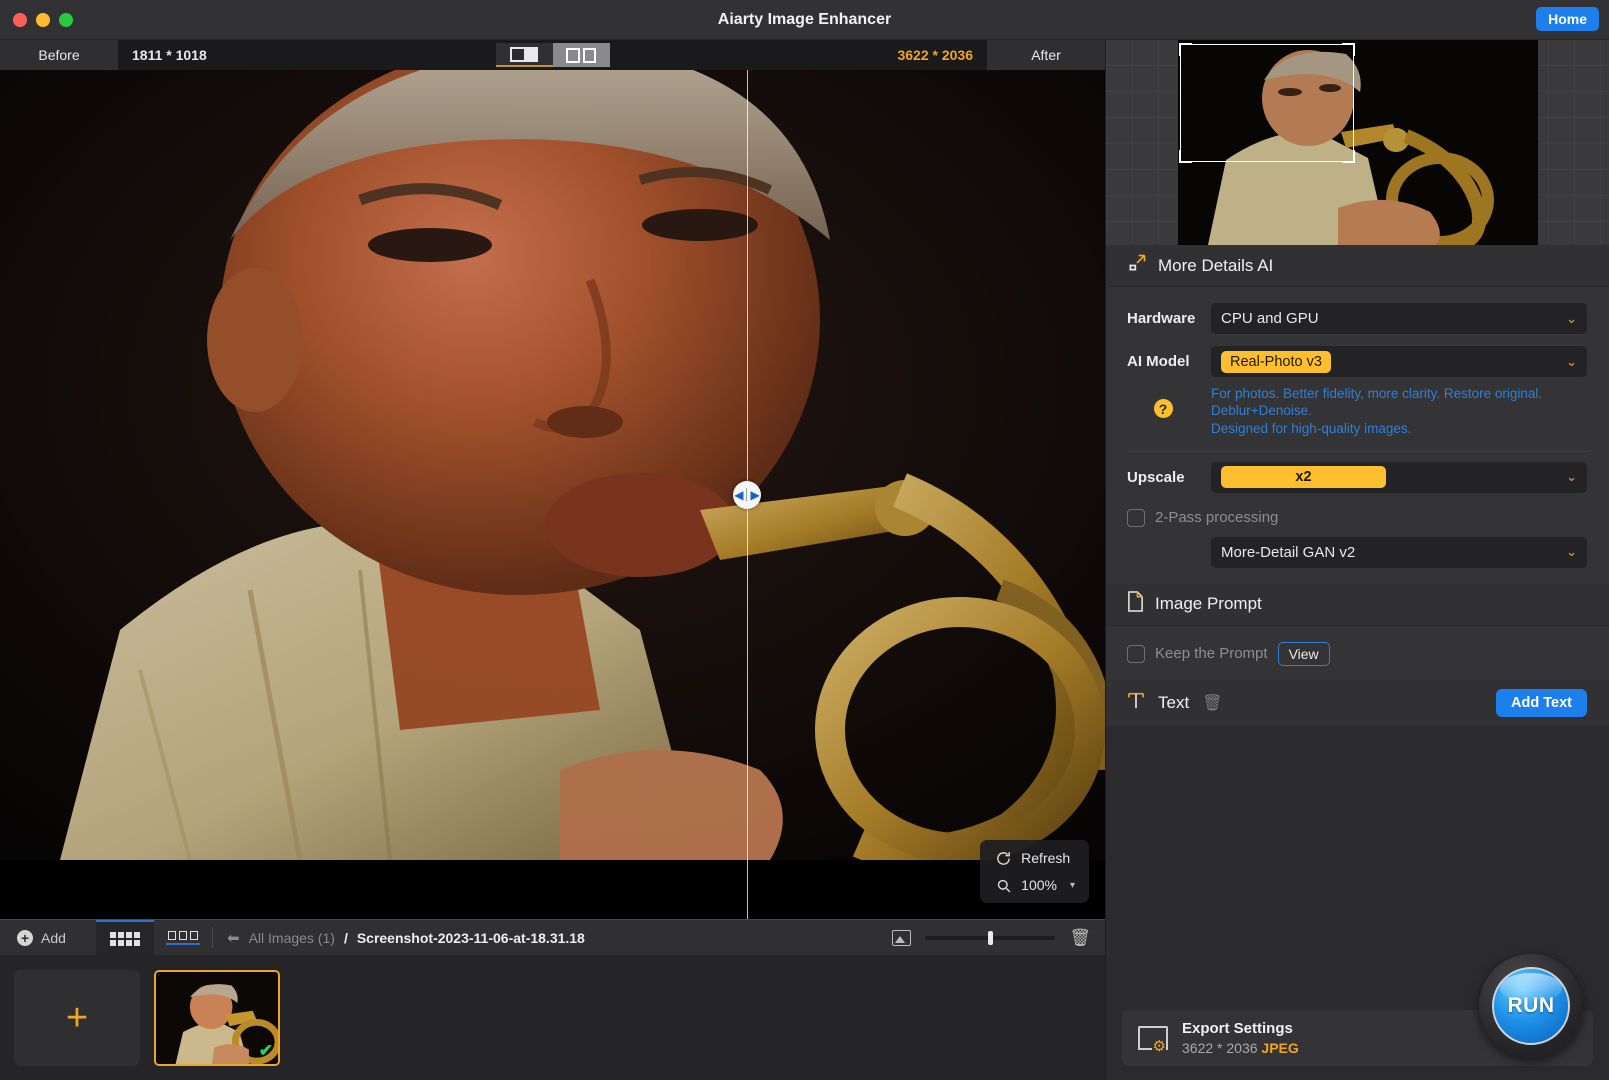 The image size is (1609, 1080). I want to click on row-view-icon, so click(183, 937).